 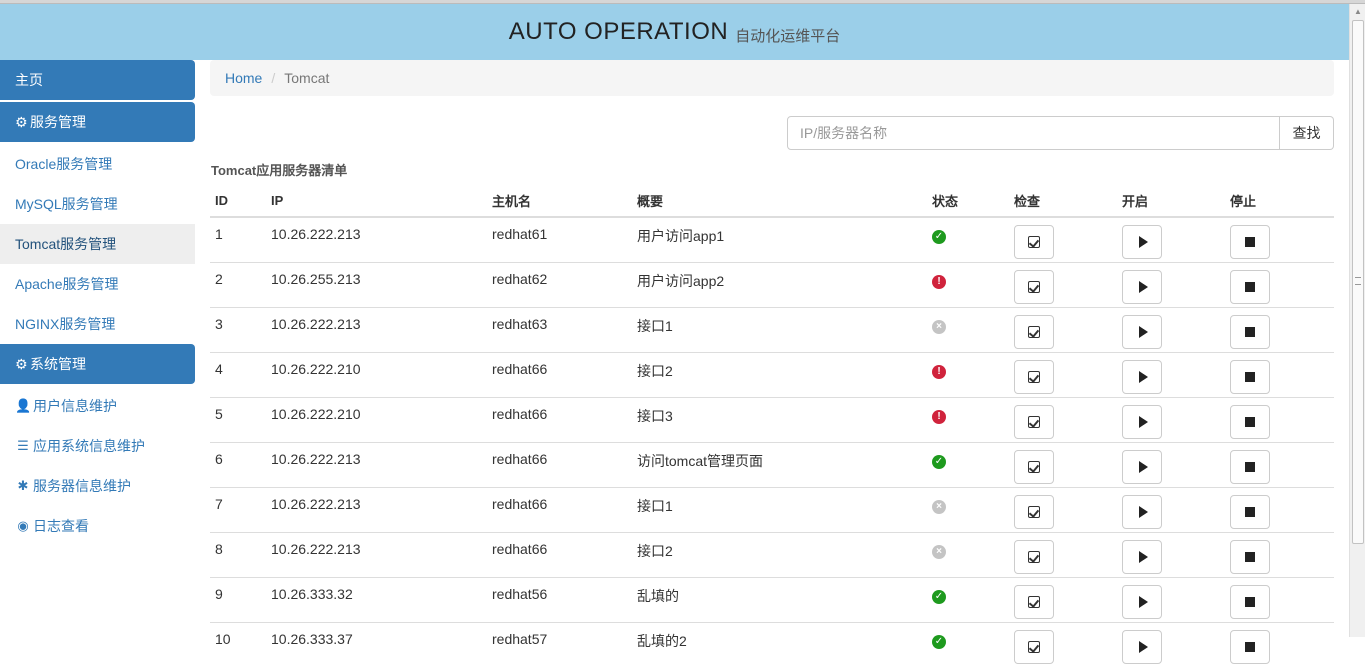 I want to click on sidebar-section-label: 系统管理, so click(x=58, y=364).